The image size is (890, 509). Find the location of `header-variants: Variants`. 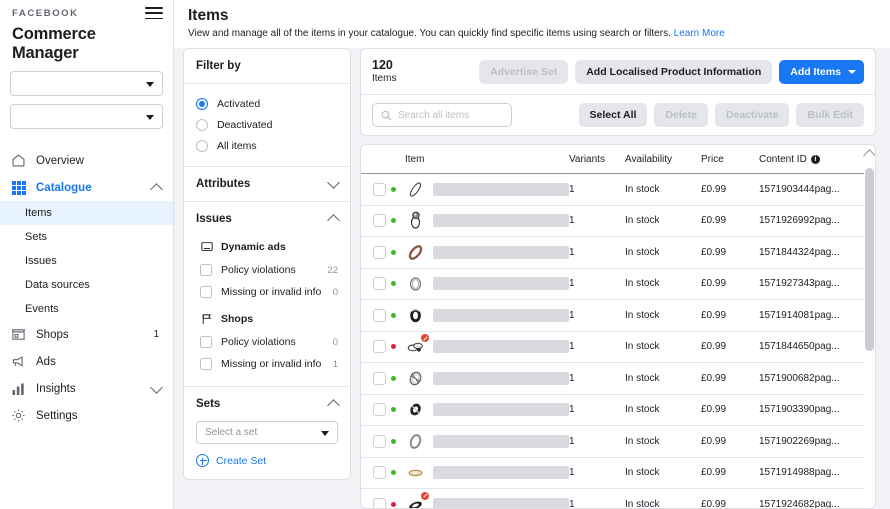

header-variants: Variants is located at coordinates (597, 159).